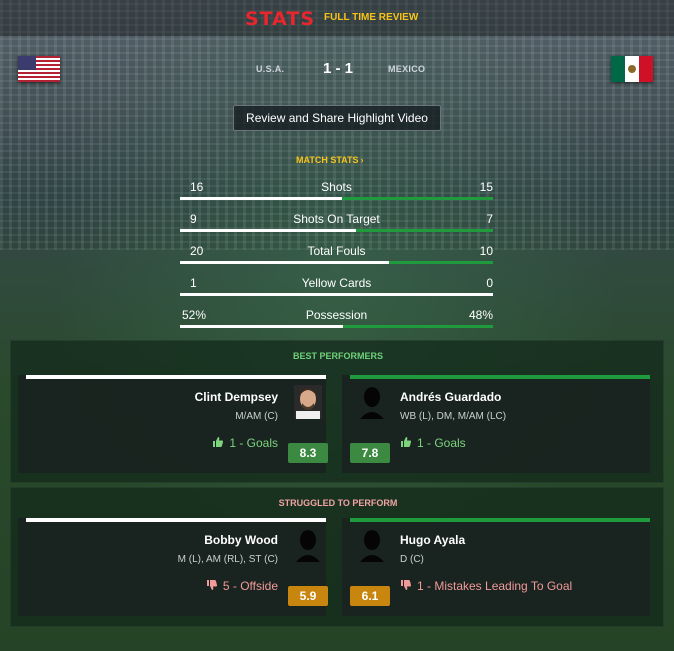 The width and height of the screenshot is (674, 651). I want to click on player-position: M (L), AM (RL), ST (C), so click(227, 559).